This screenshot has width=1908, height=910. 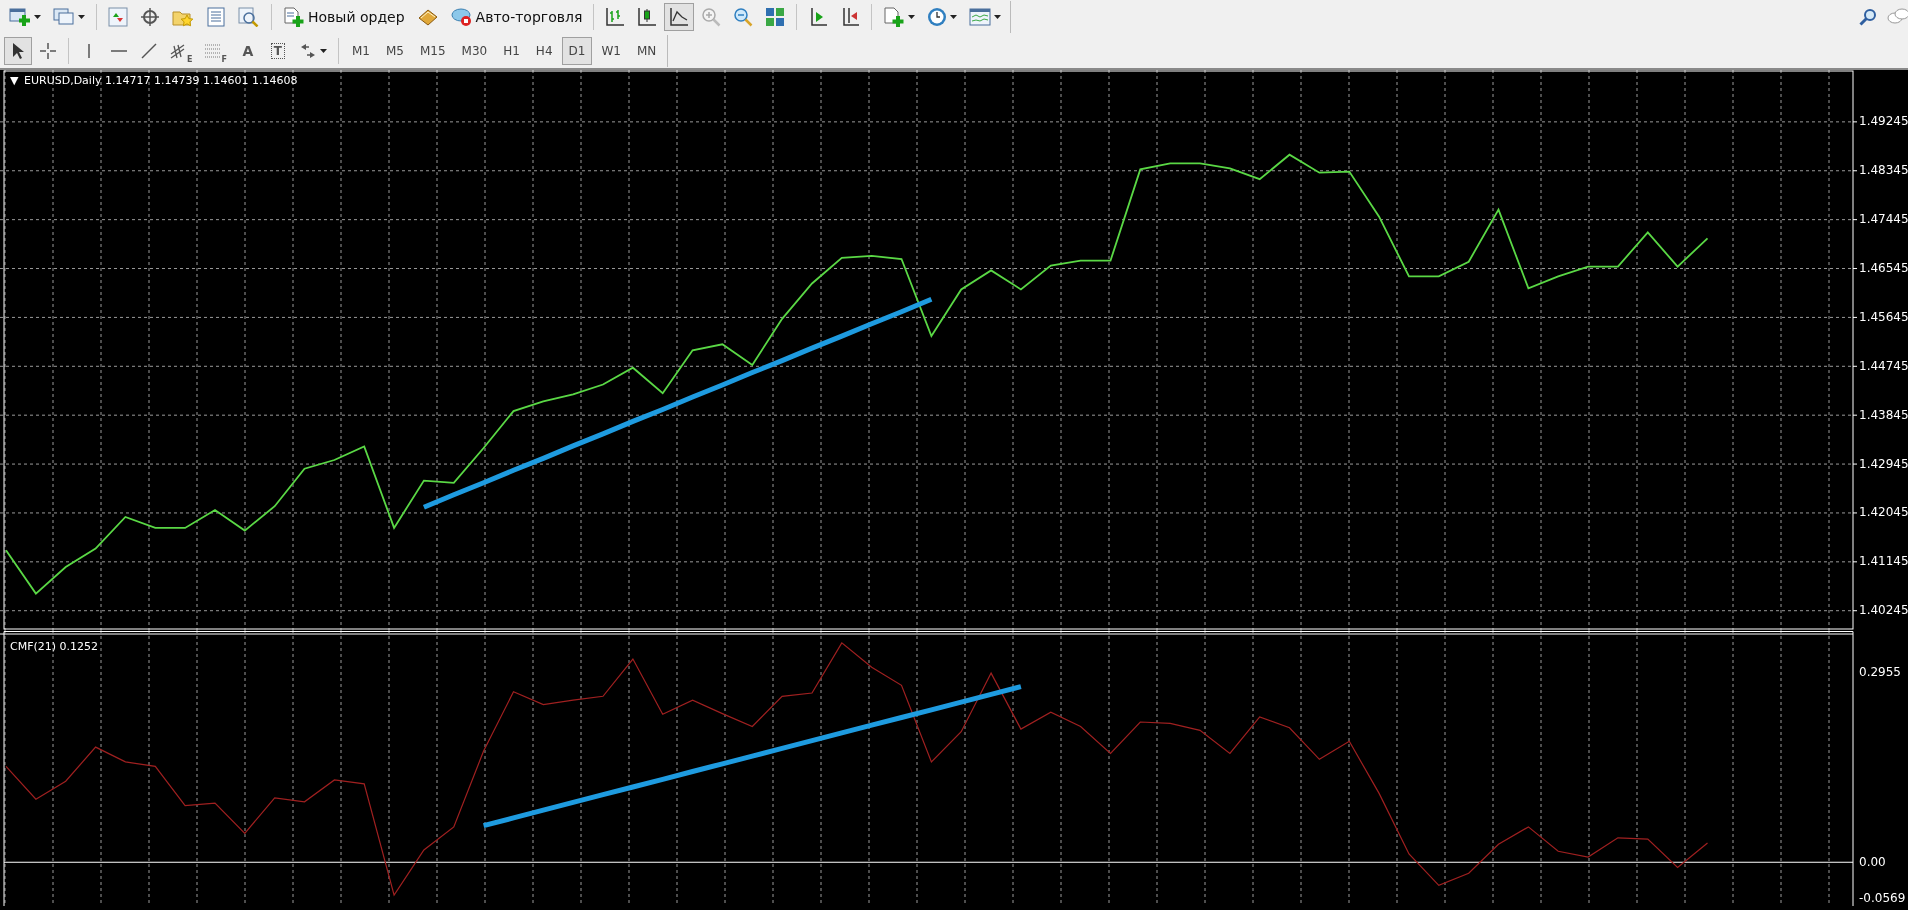 What do you see at coordinates (544, 51) in the screenshot?
I see `period-button: H4` at bounding box center [544, 51].